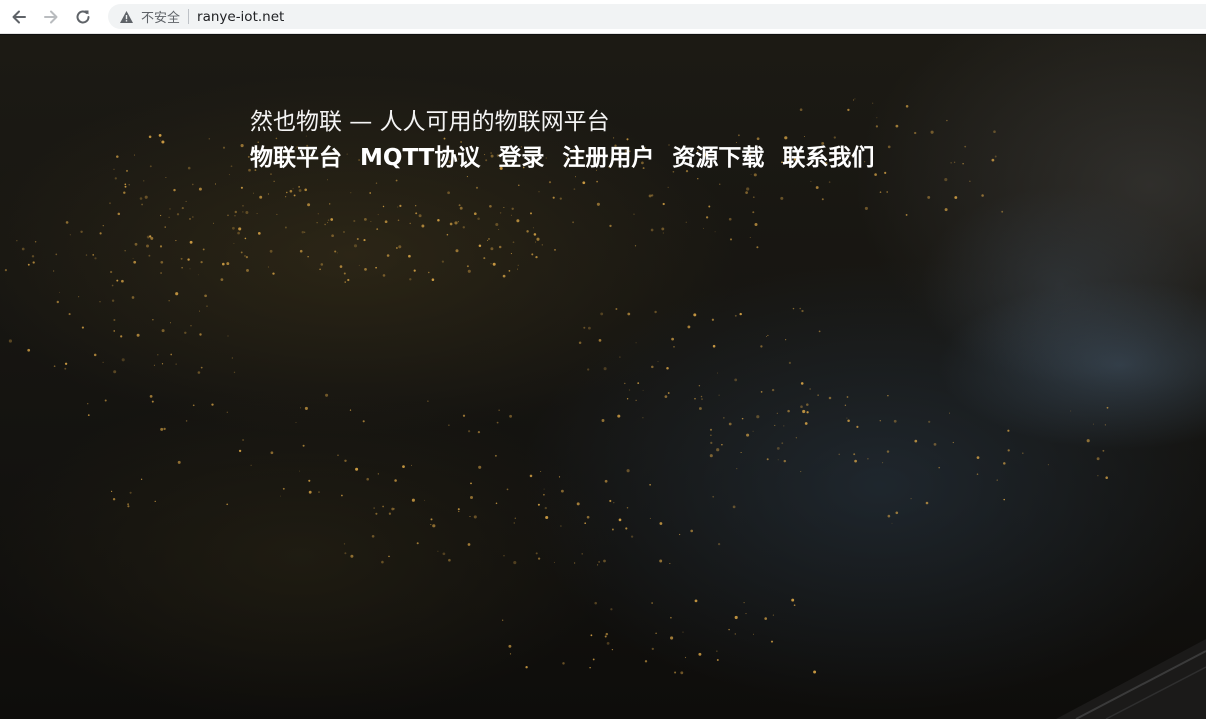 The height and width of the screenshot is (719, 1206). Describe the element at coordinates (828, 155) in the screenshot. I see `nav-link-contact: 联系我们` at that location.